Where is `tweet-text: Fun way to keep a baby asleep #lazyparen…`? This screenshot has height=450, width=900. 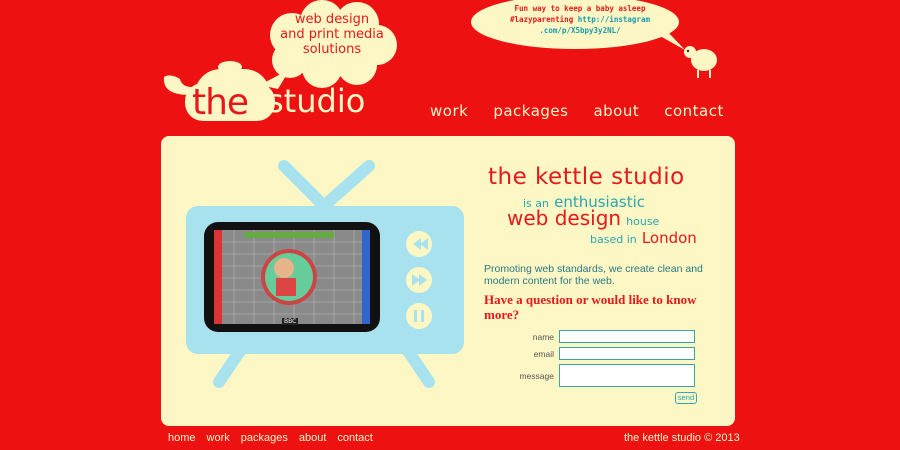 tweet-text: Fun way to keep a baby asleep #lazyparen… is located at coordinates (580, 19).